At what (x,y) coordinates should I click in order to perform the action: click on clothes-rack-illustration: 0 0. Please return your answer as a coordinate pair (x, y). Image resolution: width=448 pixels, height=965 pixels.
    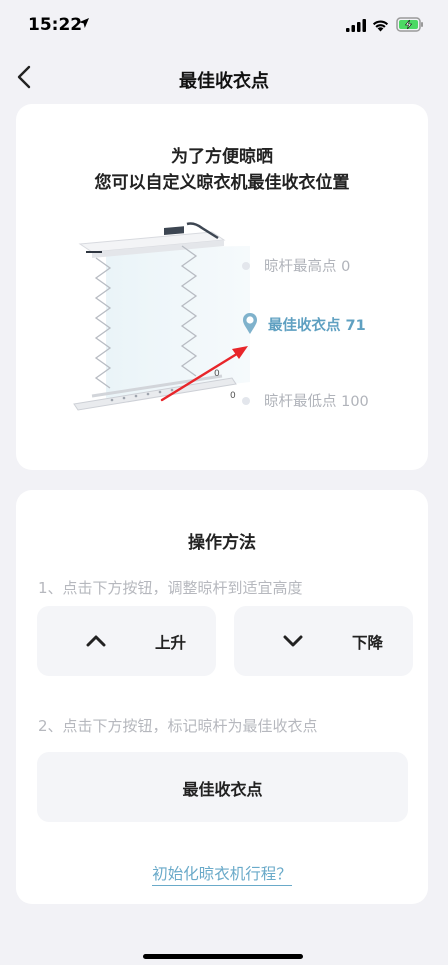
    Looking at the image, I should click on (161, 316).